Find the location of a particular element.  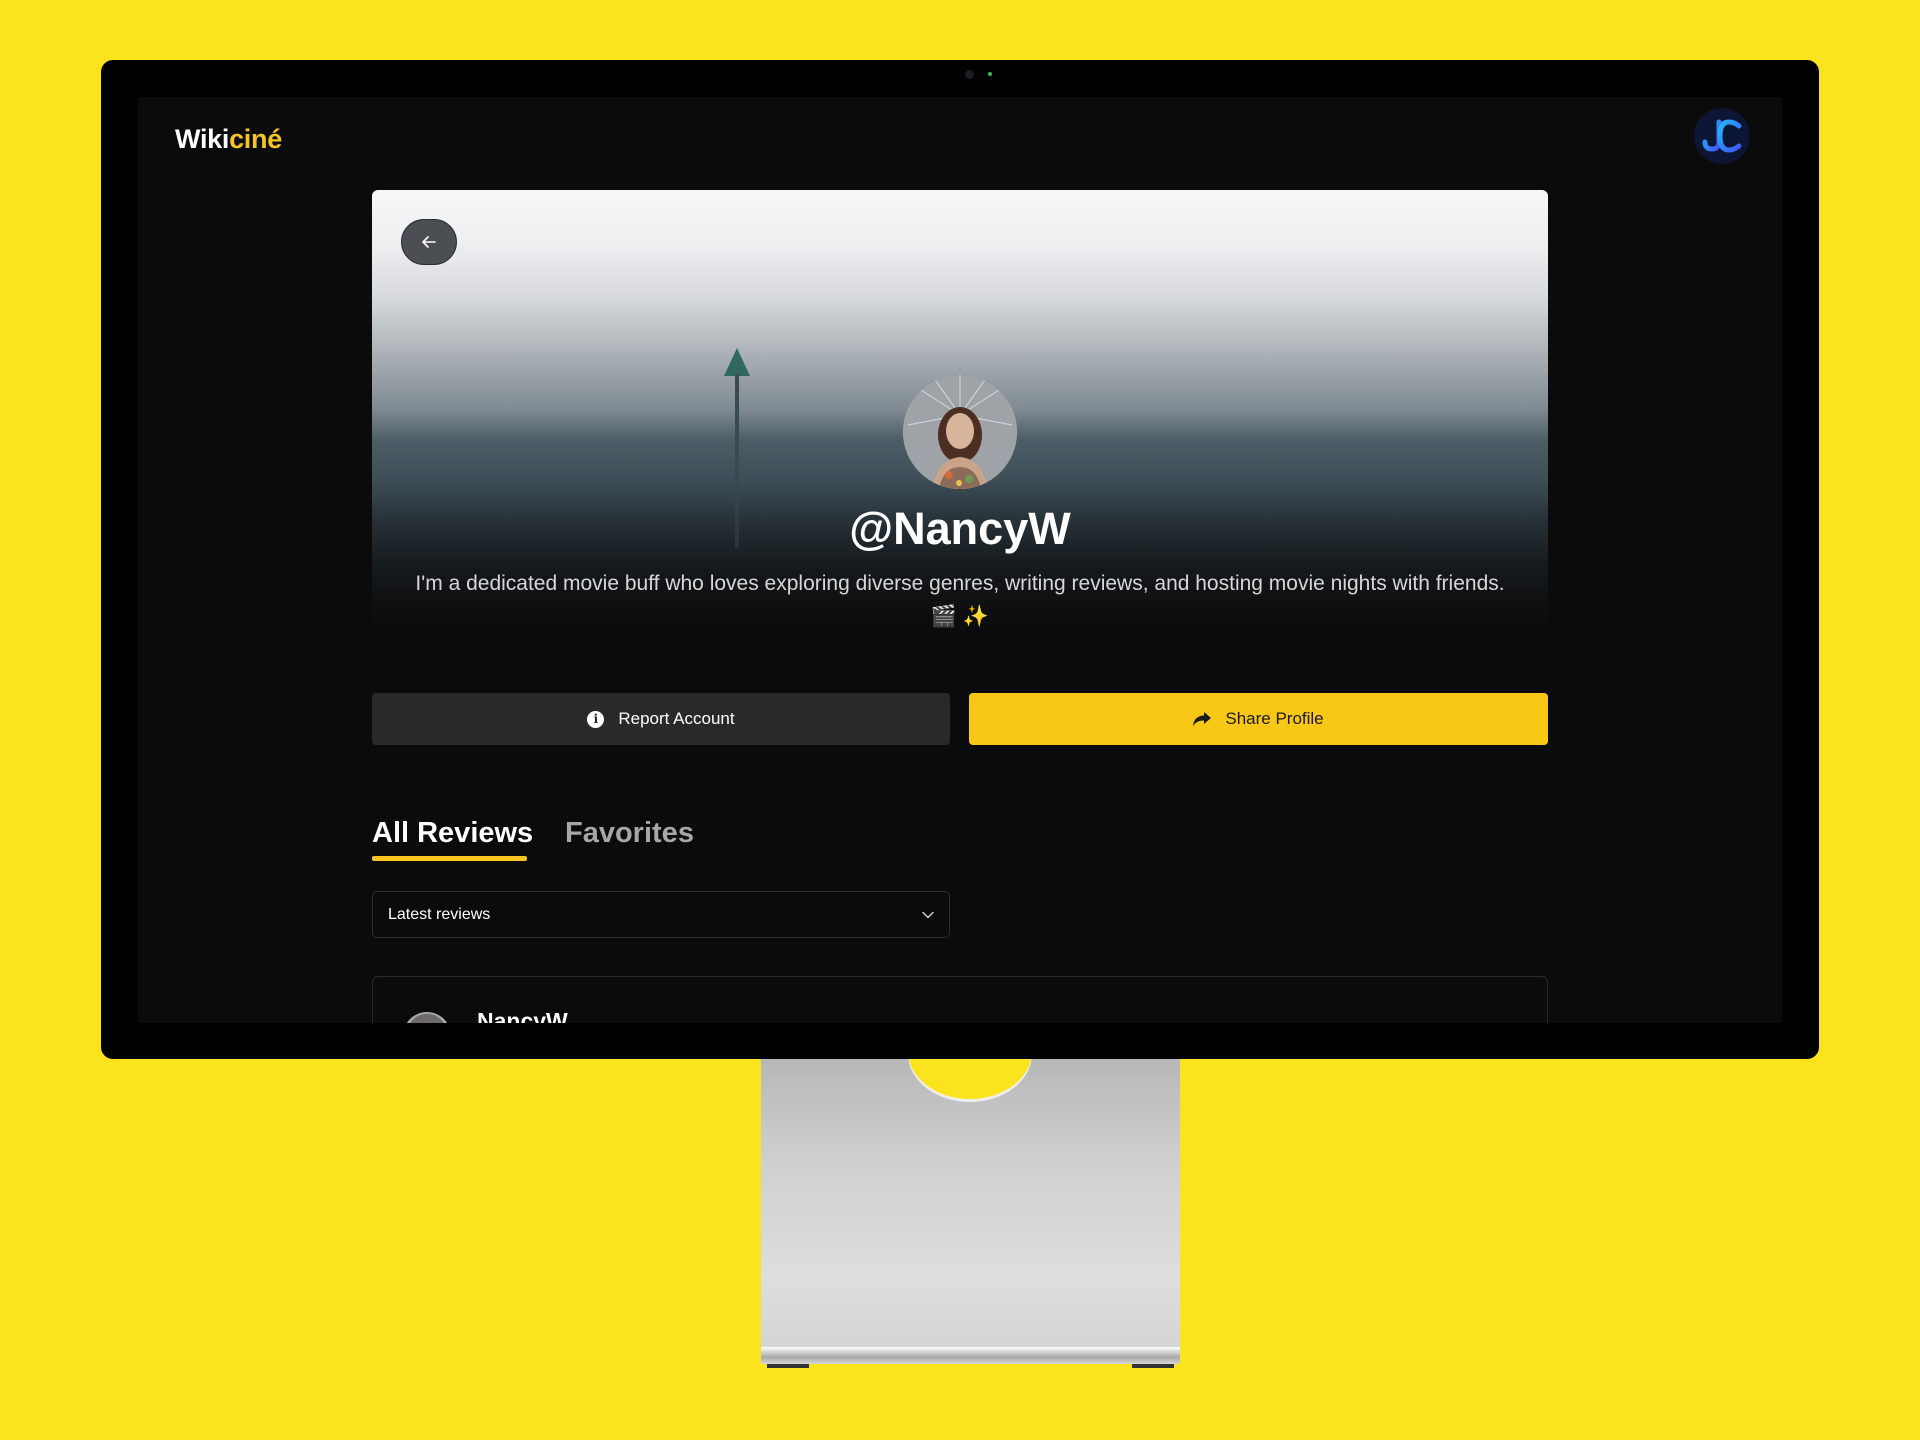

share-profile-label: Share Profile is located at coordinates (1274, 718).